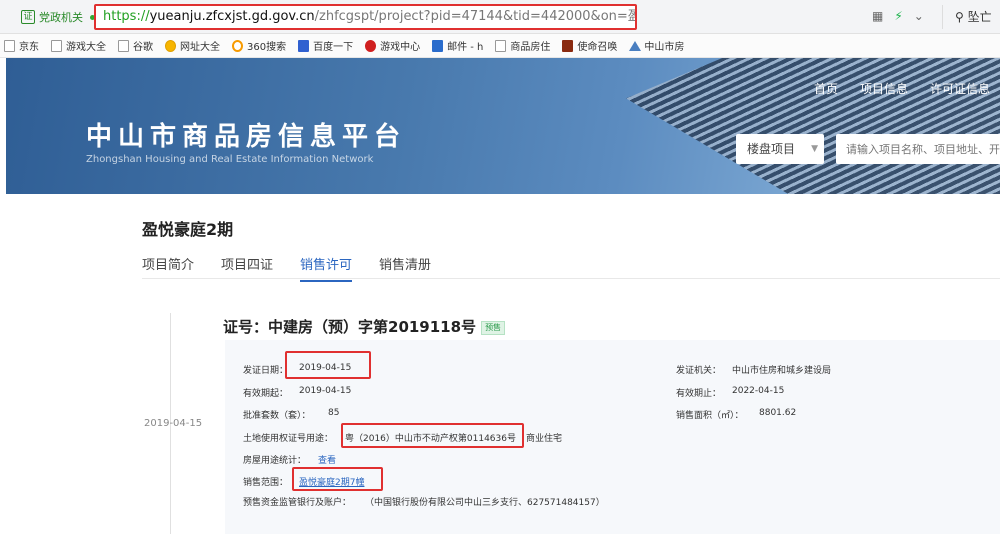 The height and width of the screenshot is (534, 1000). What do you see at coordinates (266, 394) in the screenshot?
I see `valid-from-label: 有效期起：` at bounding box center [266, 394].